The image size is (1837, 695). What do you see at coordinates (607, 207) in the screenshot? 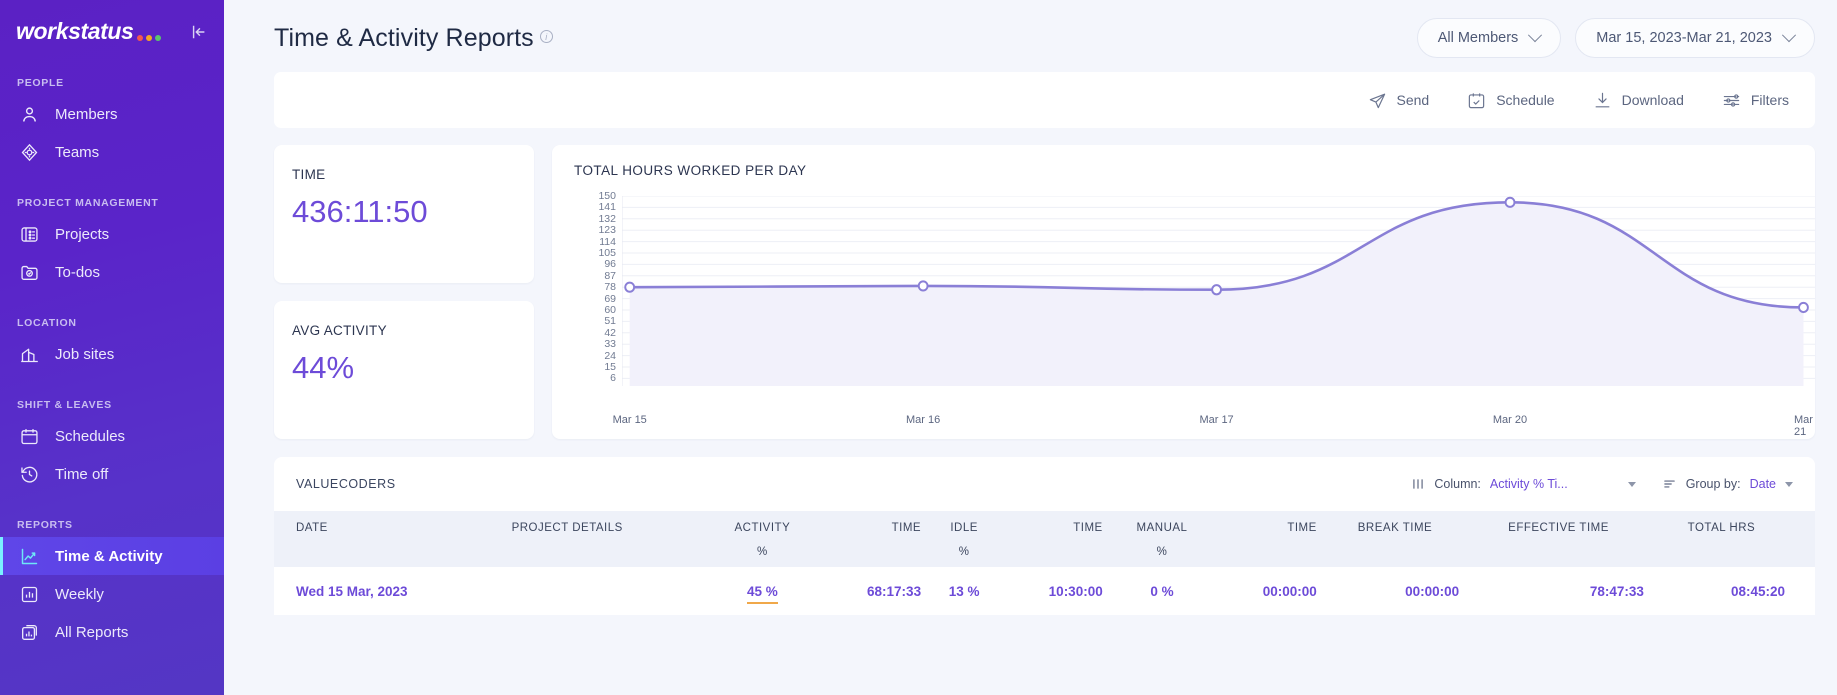
I see `y-tick-label: 141` at bounding box center [607, 207].